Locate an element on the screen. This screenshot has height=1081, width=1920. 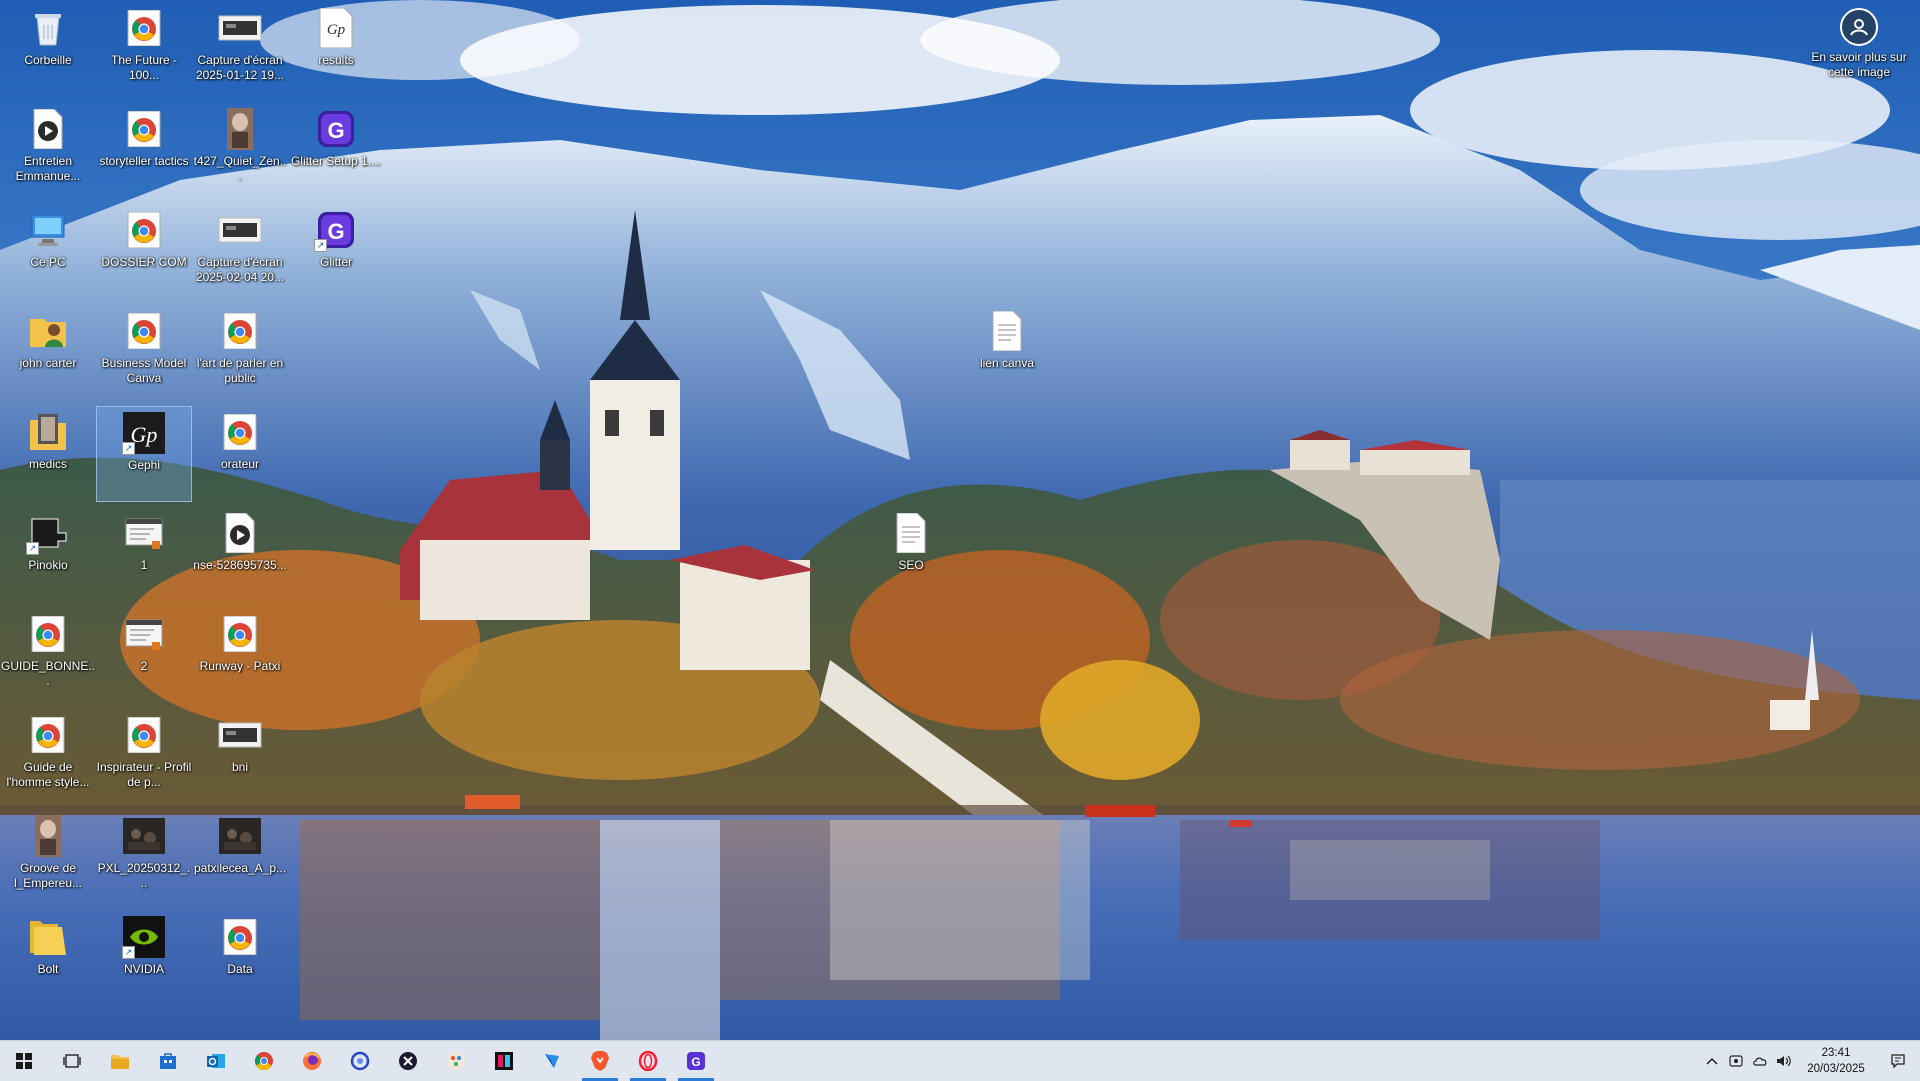
desktop-icon-bni: bni is located at coordinates (240, 757).